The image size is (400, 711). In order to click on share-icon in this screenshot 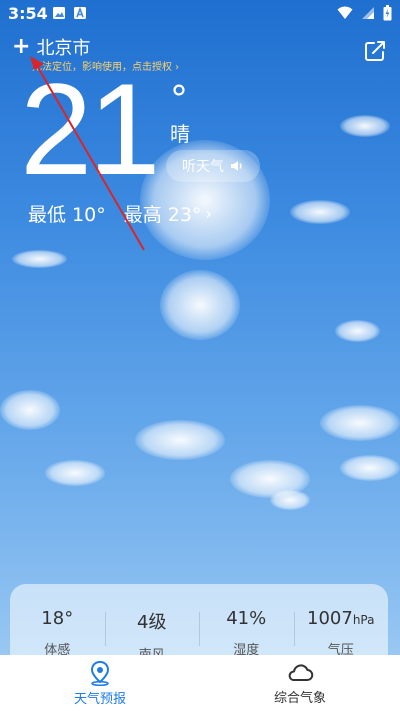, I will do `click(375, 51)`.